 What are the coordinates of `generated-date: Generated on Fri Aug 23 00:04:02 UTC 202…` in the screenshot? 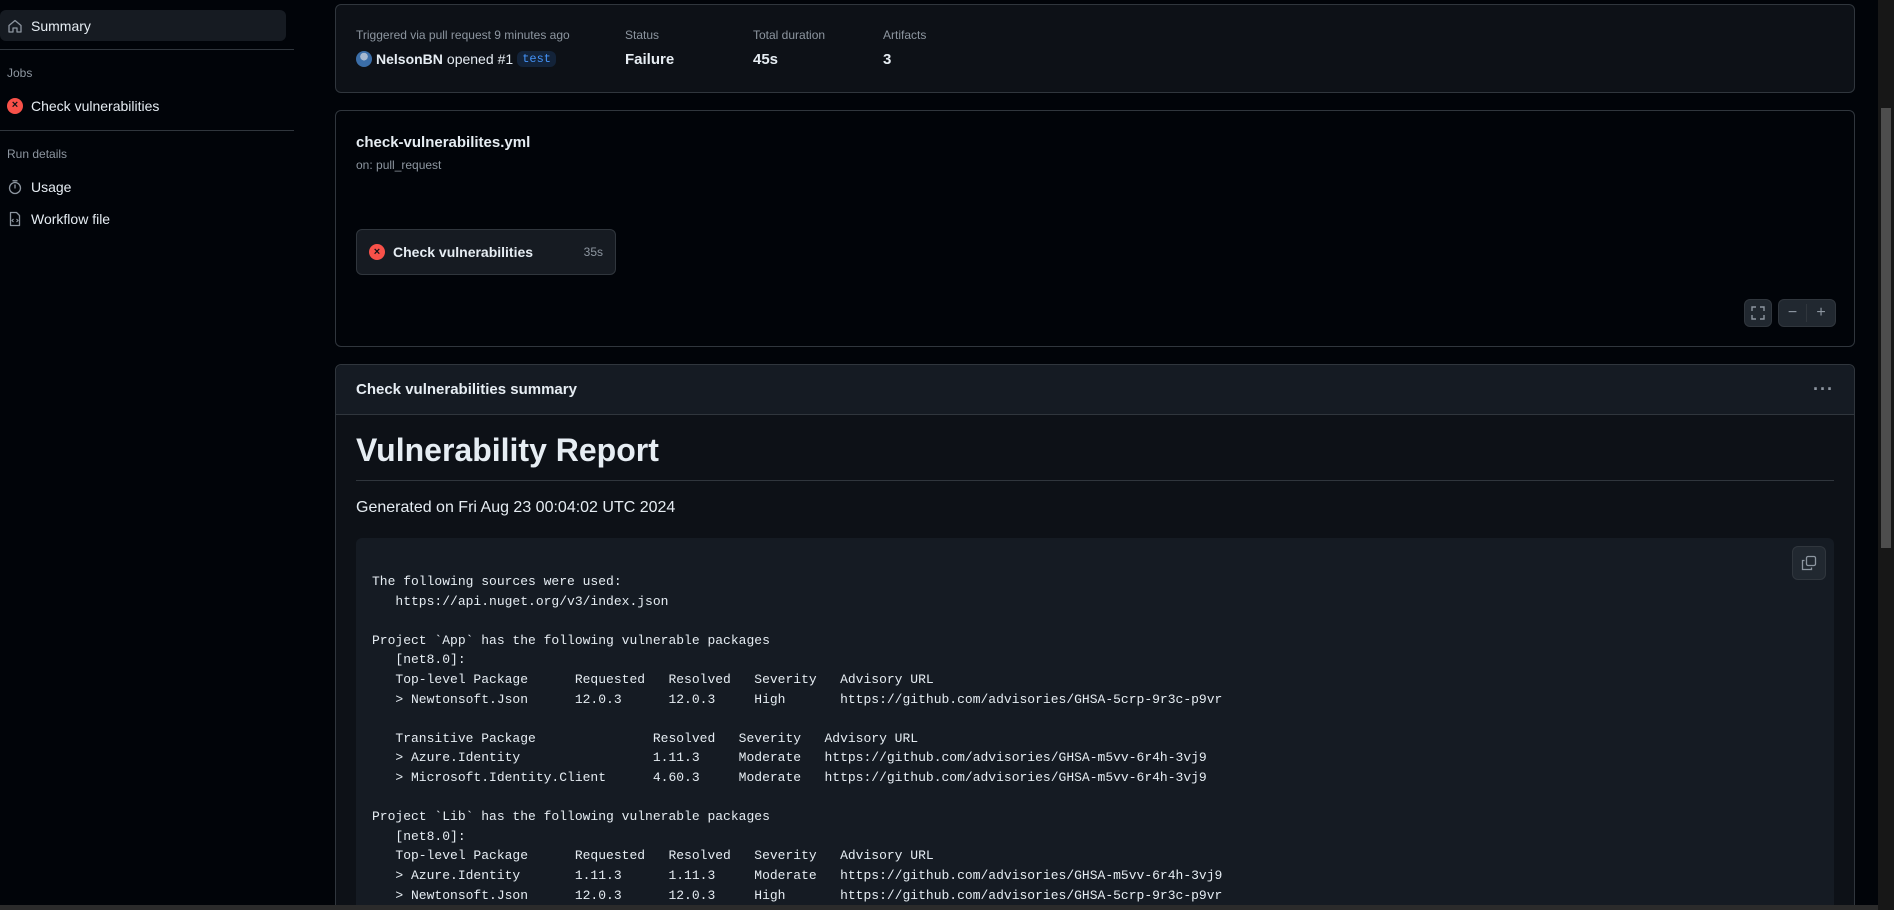 It's located at (516, 507).